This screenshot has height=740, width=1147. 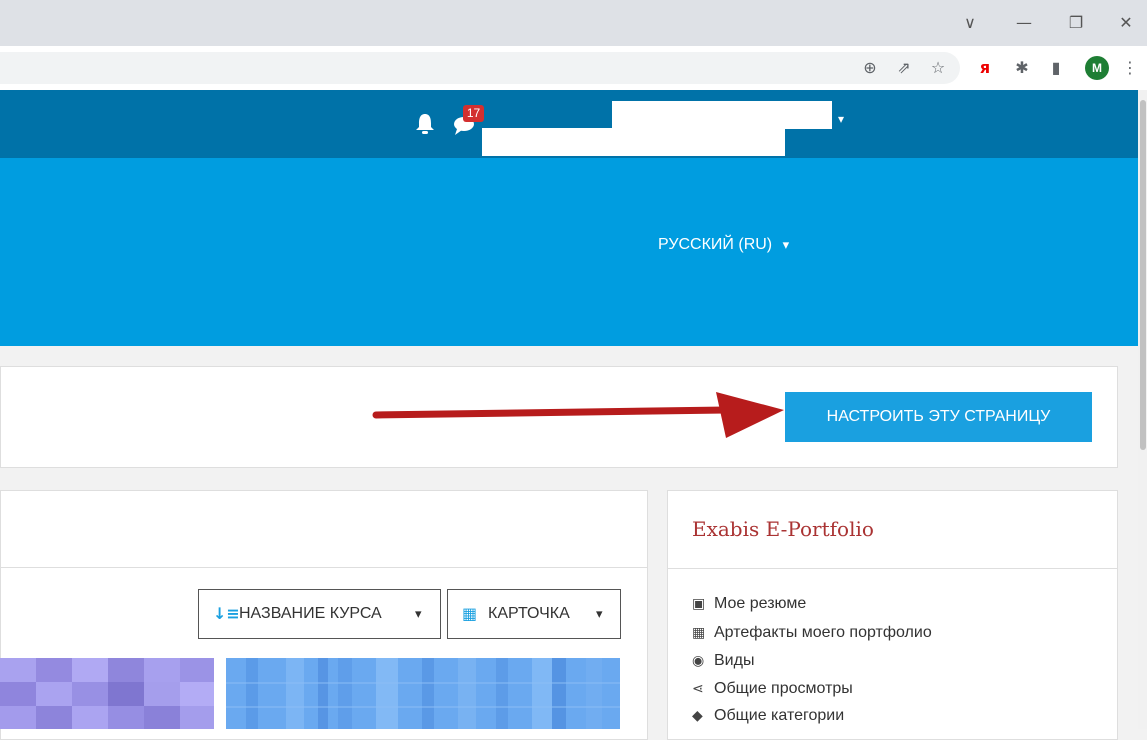 I want to click on list-item: ◆ Общие категории, so click(x=768, y=716).